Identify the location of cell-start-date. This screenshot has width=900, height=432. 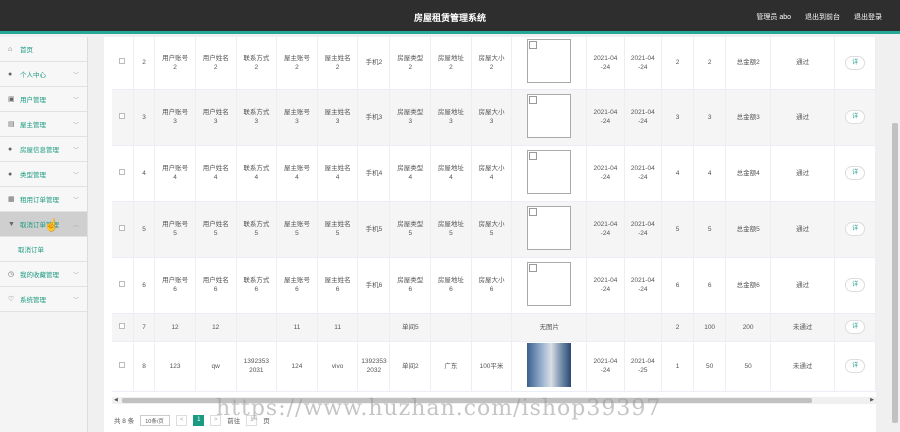
(605, 327).